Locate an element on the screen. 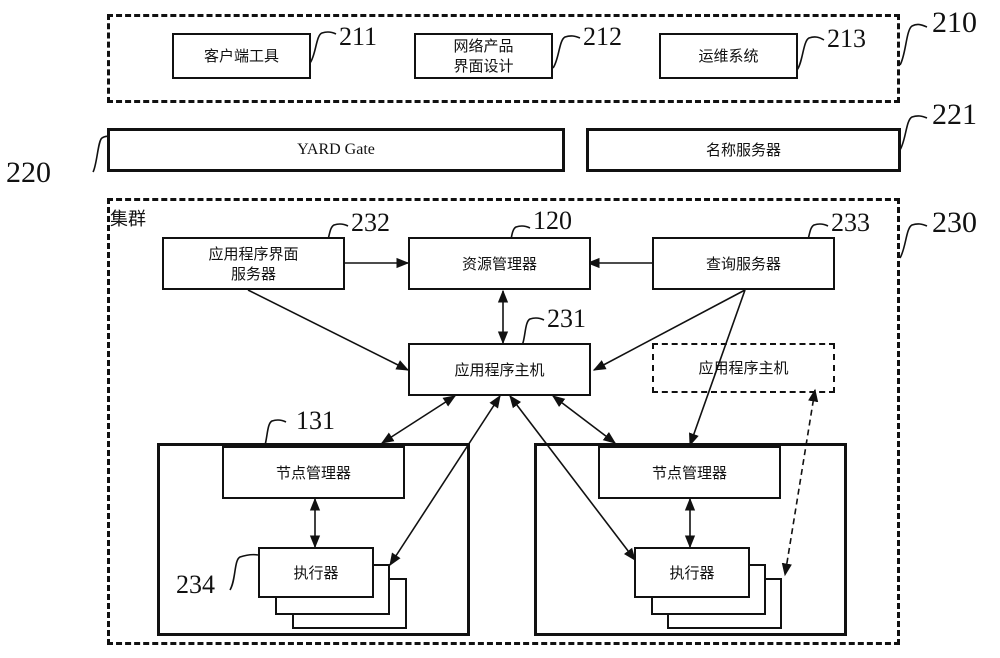 The height and width of the screenshot is (658, 1000). ref-131: 131 is located at coordinates (315, 420).